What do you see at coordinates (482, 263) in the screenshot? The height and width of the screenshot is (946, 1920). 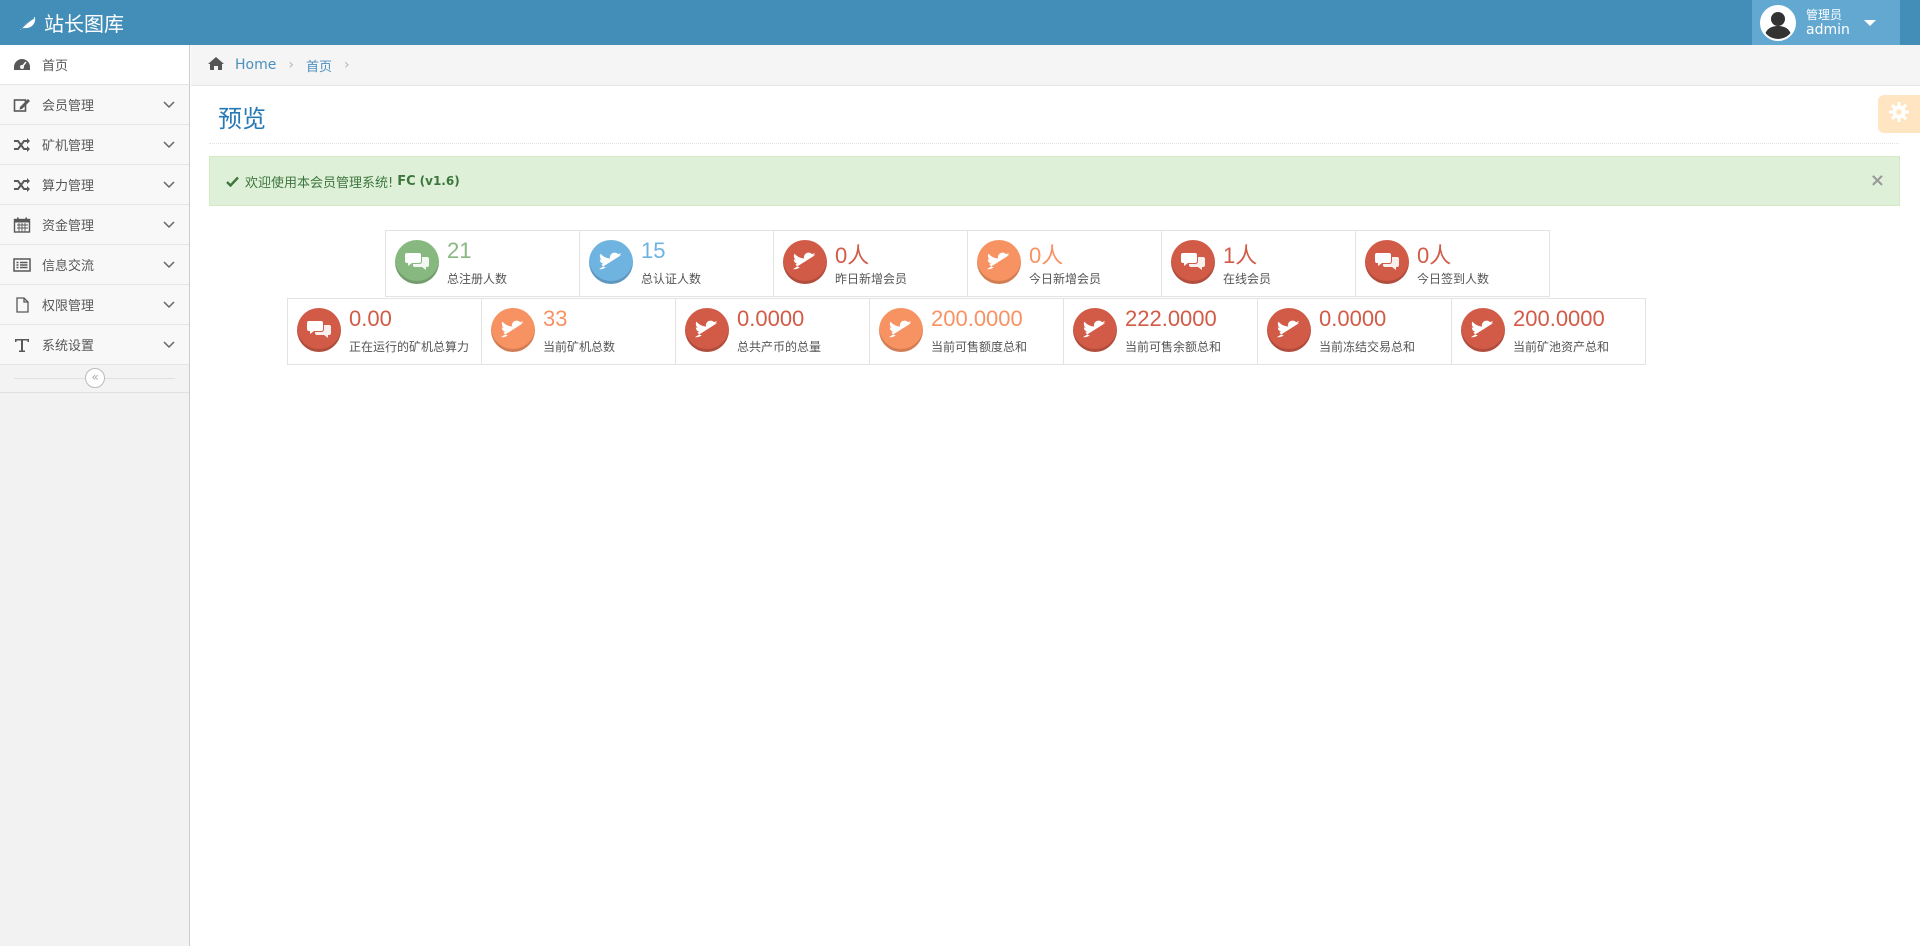 I see `stat-box: 21 总注册人数` at bounding box center [482, 263].